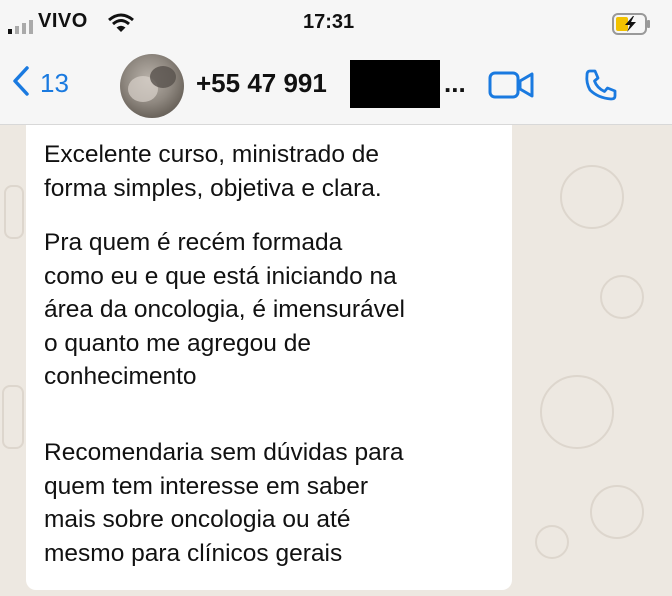 The width and height of the screenshot is (672, 596). I want to click on redaction-block, so click(395, 84).